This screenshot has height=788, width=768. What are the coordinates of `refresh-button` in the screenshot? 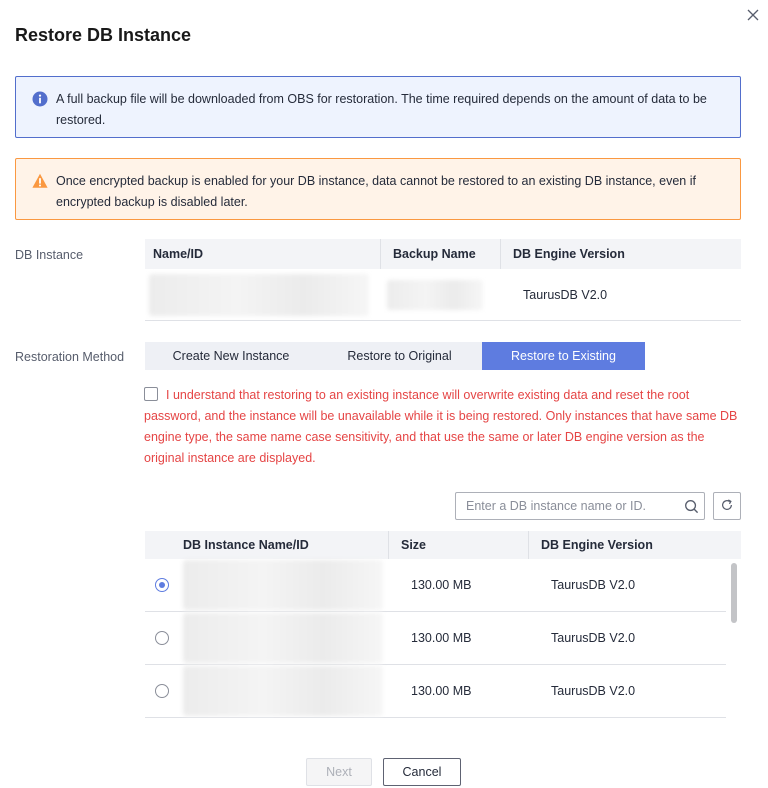 It's located at (727, 506).